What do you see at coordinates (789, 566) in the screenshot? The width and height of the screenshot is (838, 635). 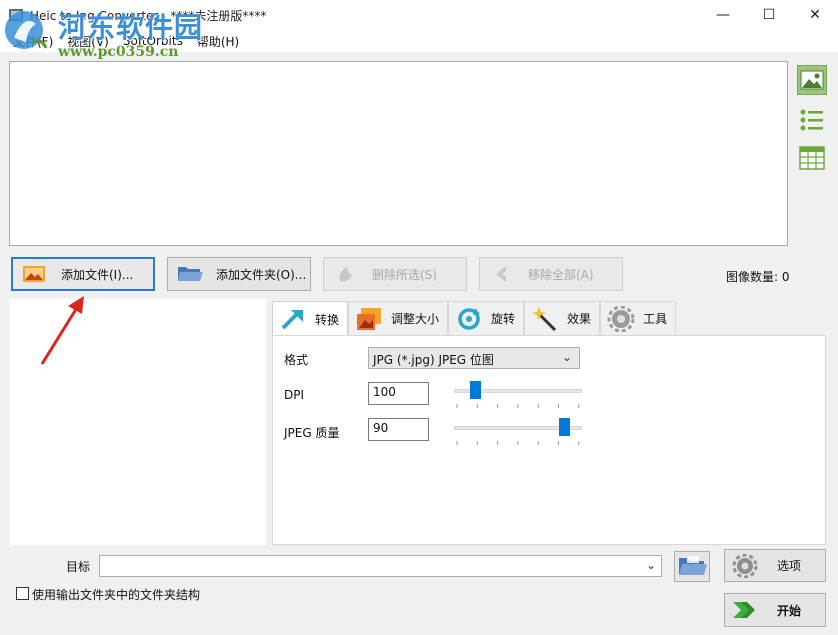 I see `options-label: 选项` at bounding box center [789, 566].